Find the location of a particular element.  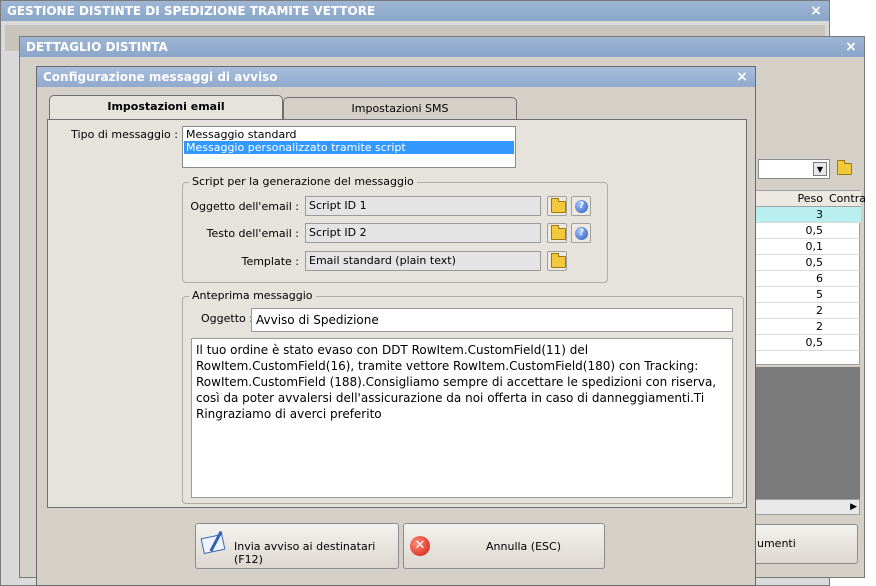

tab-email-settings: Impostazioni email is located at coordinates (166, 107).